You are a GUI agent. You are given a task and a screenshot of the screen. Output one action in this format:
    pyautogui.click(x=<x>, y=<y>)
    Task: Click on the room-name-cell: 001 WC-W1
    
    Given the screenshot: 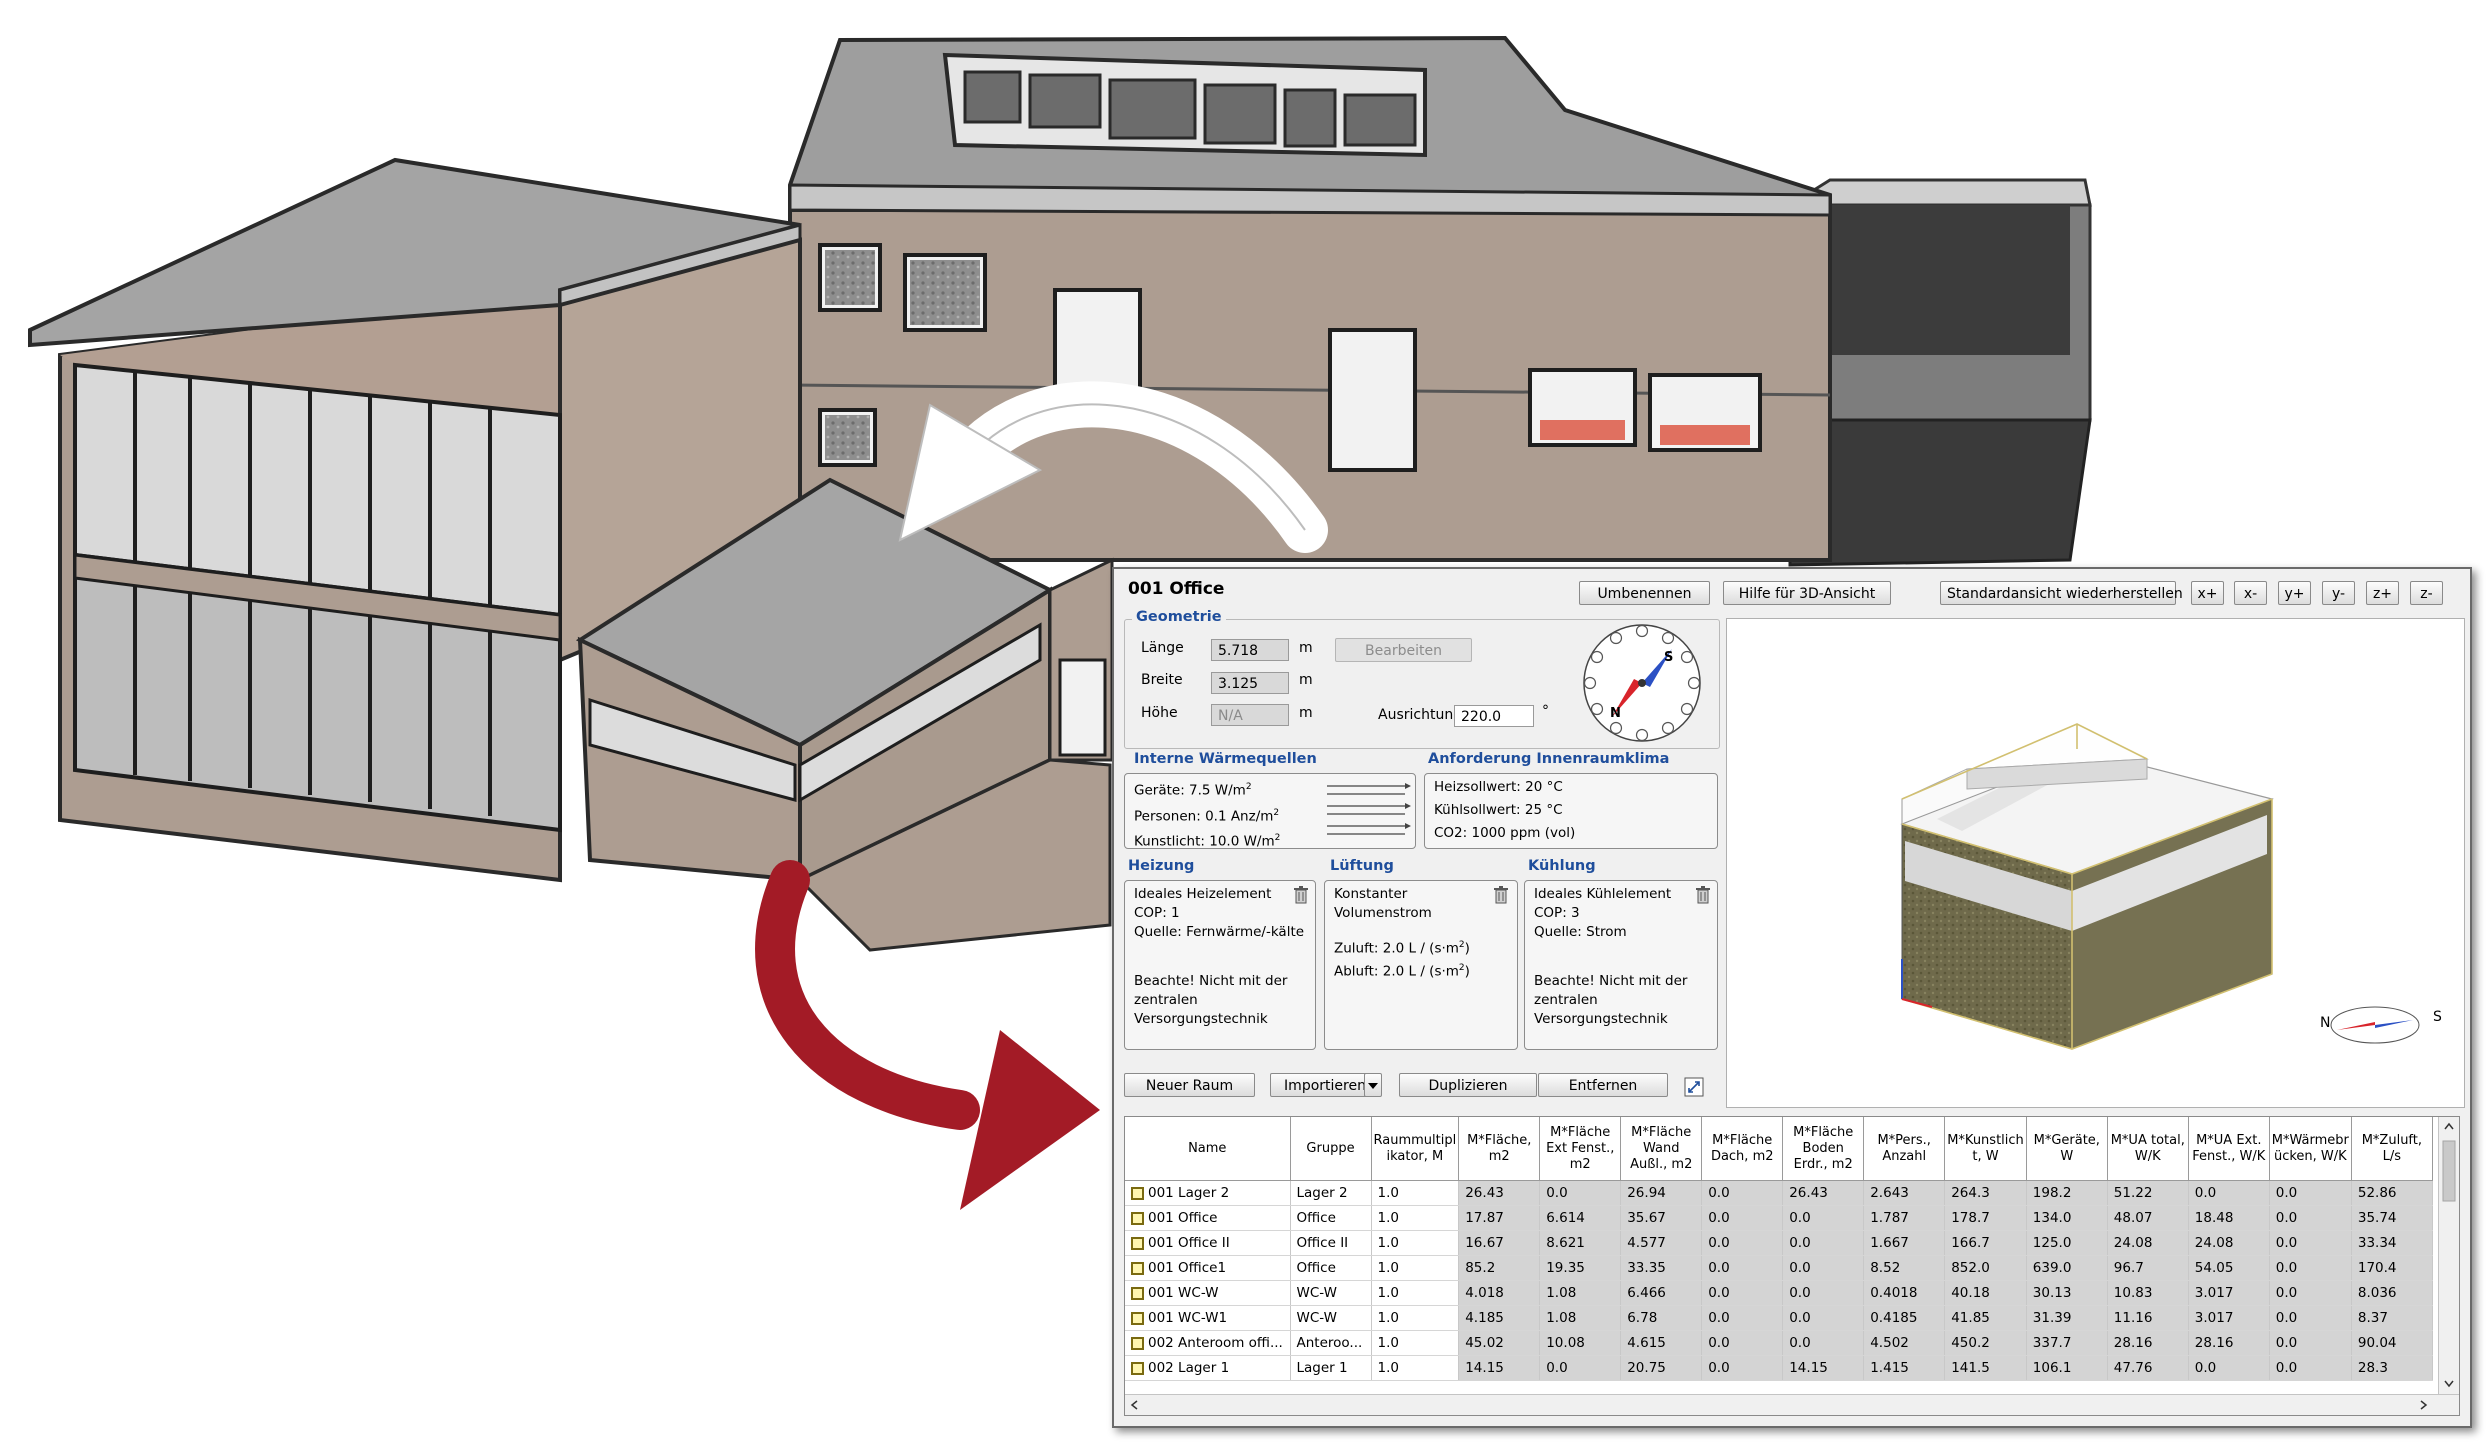 What is the action you would take?
    pyautogui.click(x=1208, y=1318)
    